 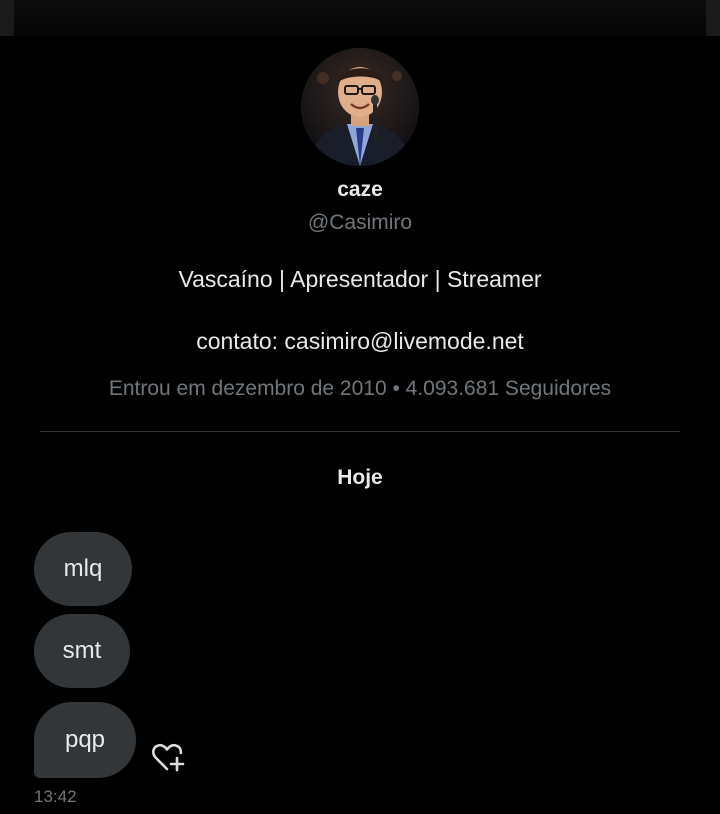 I want to click on message-text: pqp, so click(x=85, y=739).